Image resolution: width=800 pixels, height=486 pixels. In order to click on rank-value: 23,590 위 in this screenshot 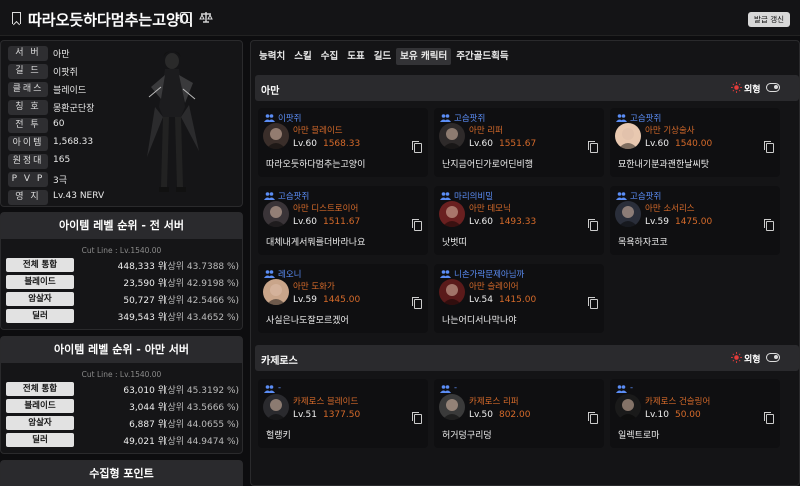, I will do `click(144, 284)`.